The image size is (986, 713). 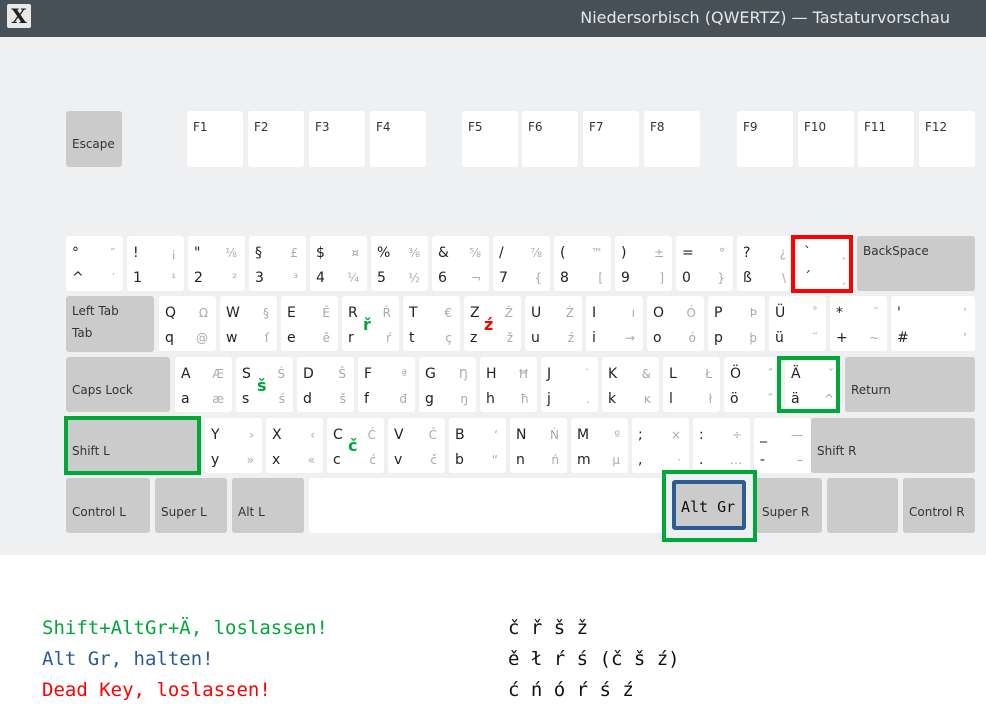 I want to click on key-symbol-tl: J, so click(x=549, y=374).